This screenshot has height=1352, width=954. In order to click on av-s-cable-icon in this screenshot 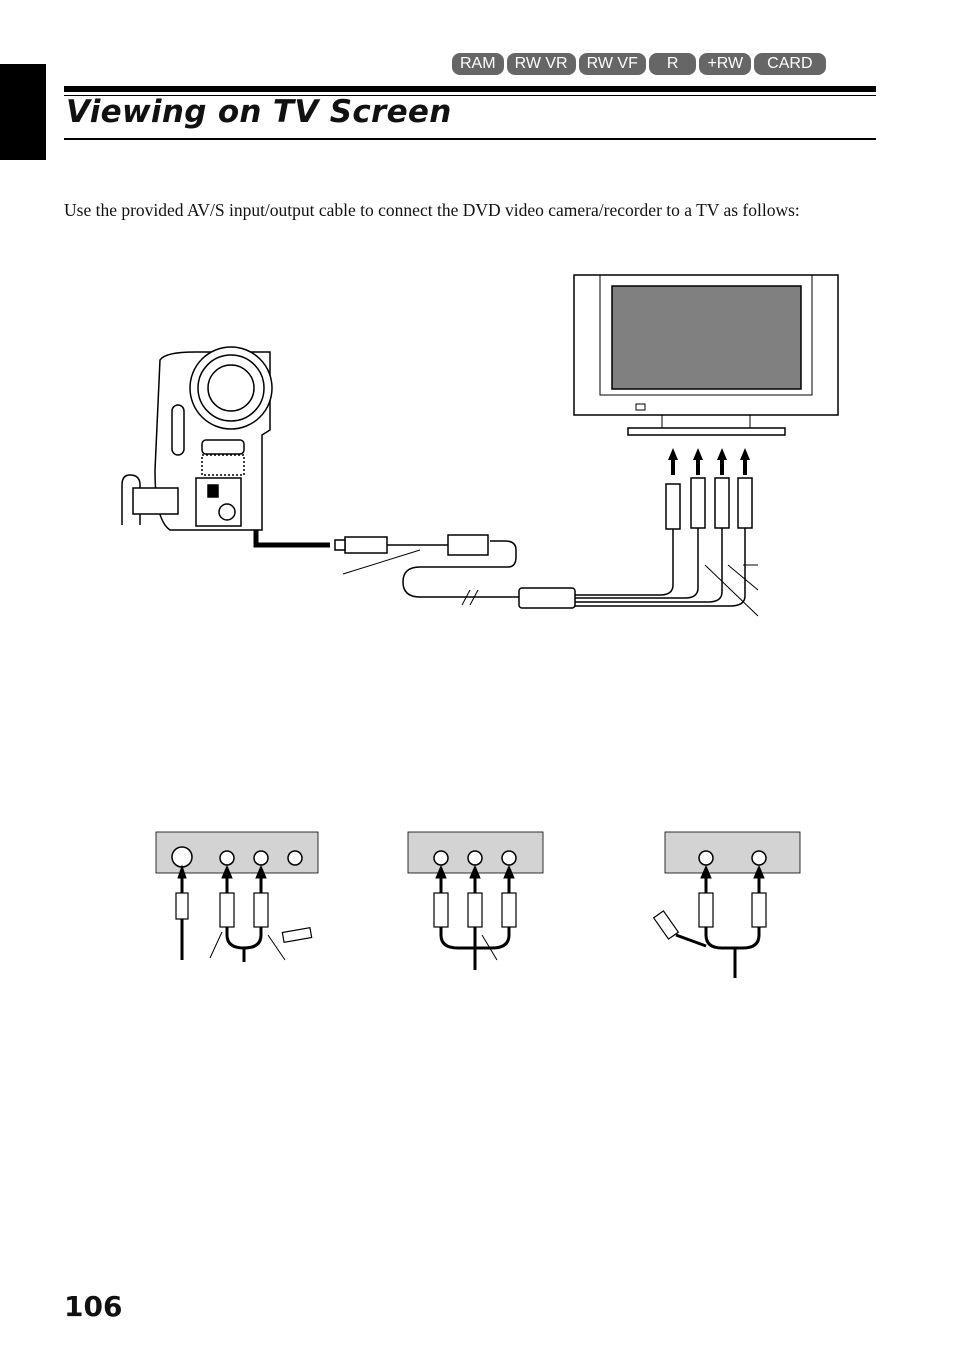, I will do `click(546, 575)`.